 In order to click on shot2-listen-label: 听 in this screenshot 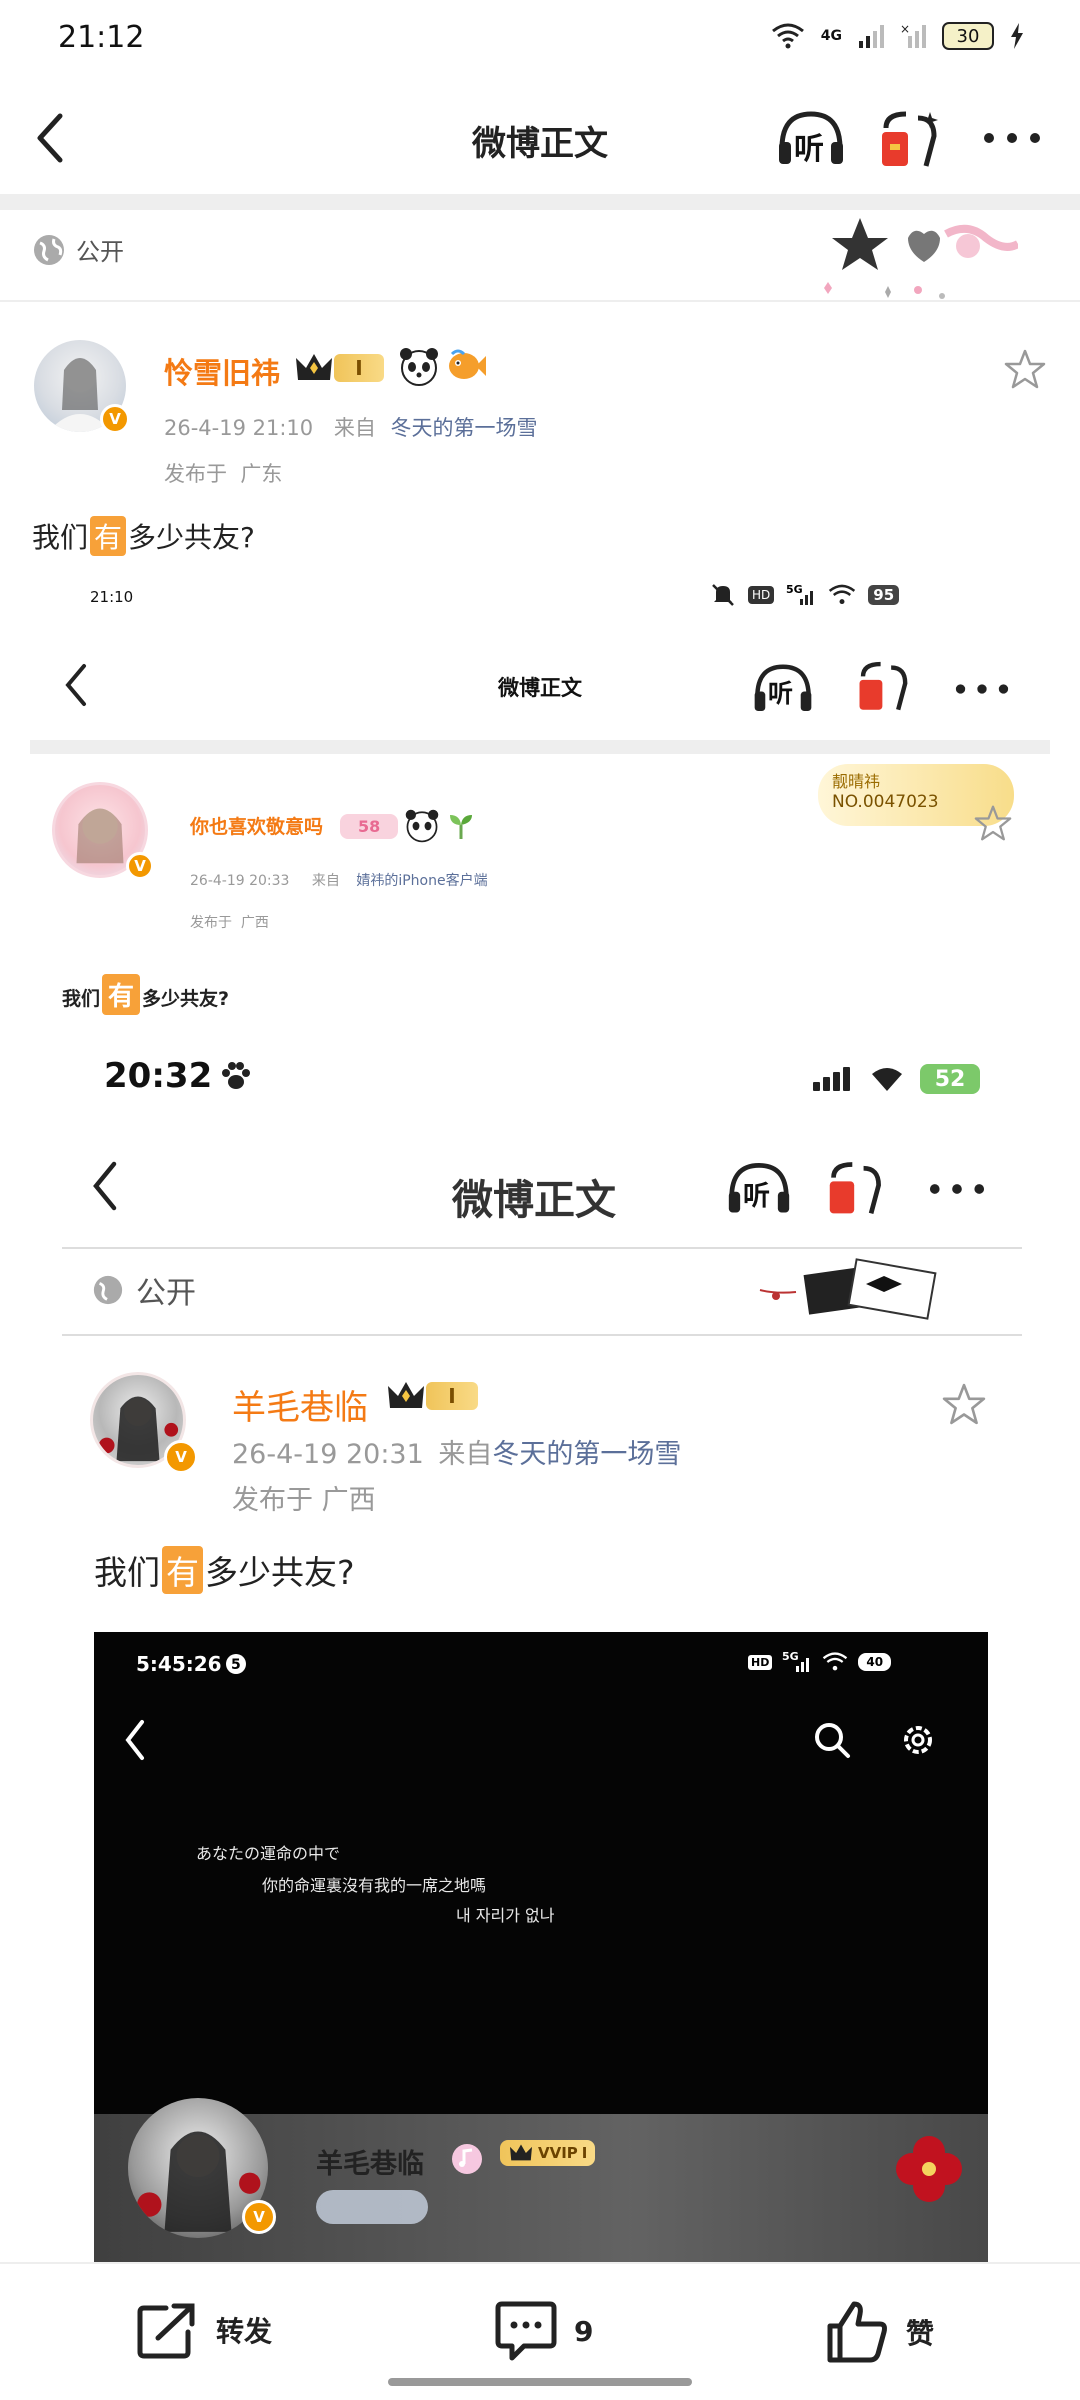, I will do `click(756, 1196)`.